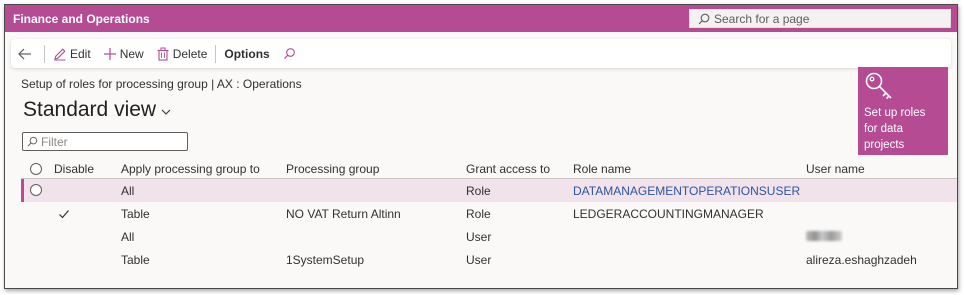  I want to click on view-title: Standard view, so click(90, 109).